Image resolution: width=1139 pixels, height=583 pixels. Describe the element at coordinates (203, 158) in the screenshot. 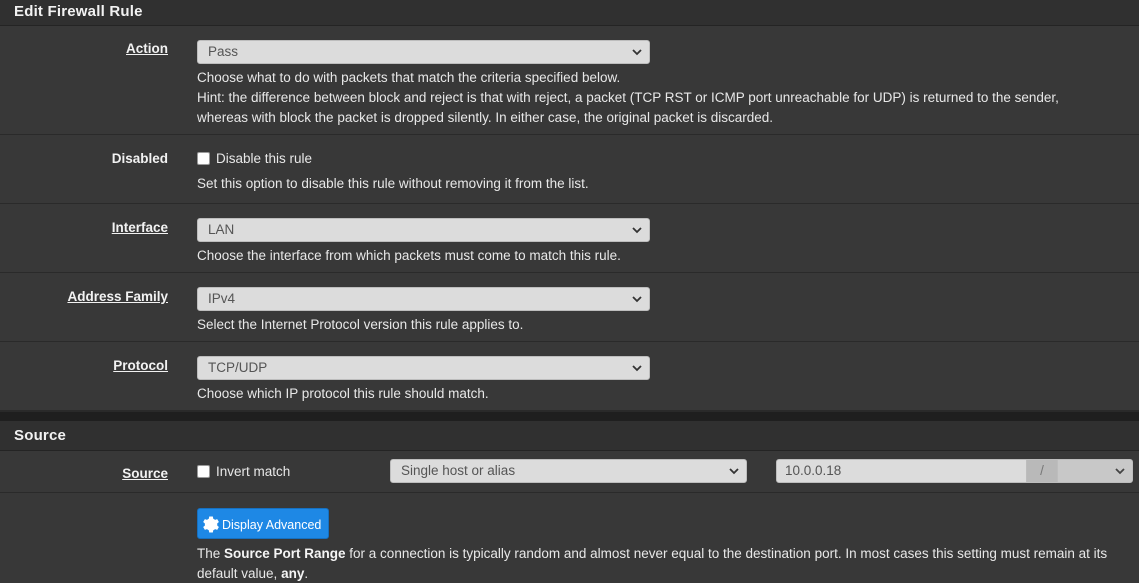

I see `disable-rule-checkbox` at that location.